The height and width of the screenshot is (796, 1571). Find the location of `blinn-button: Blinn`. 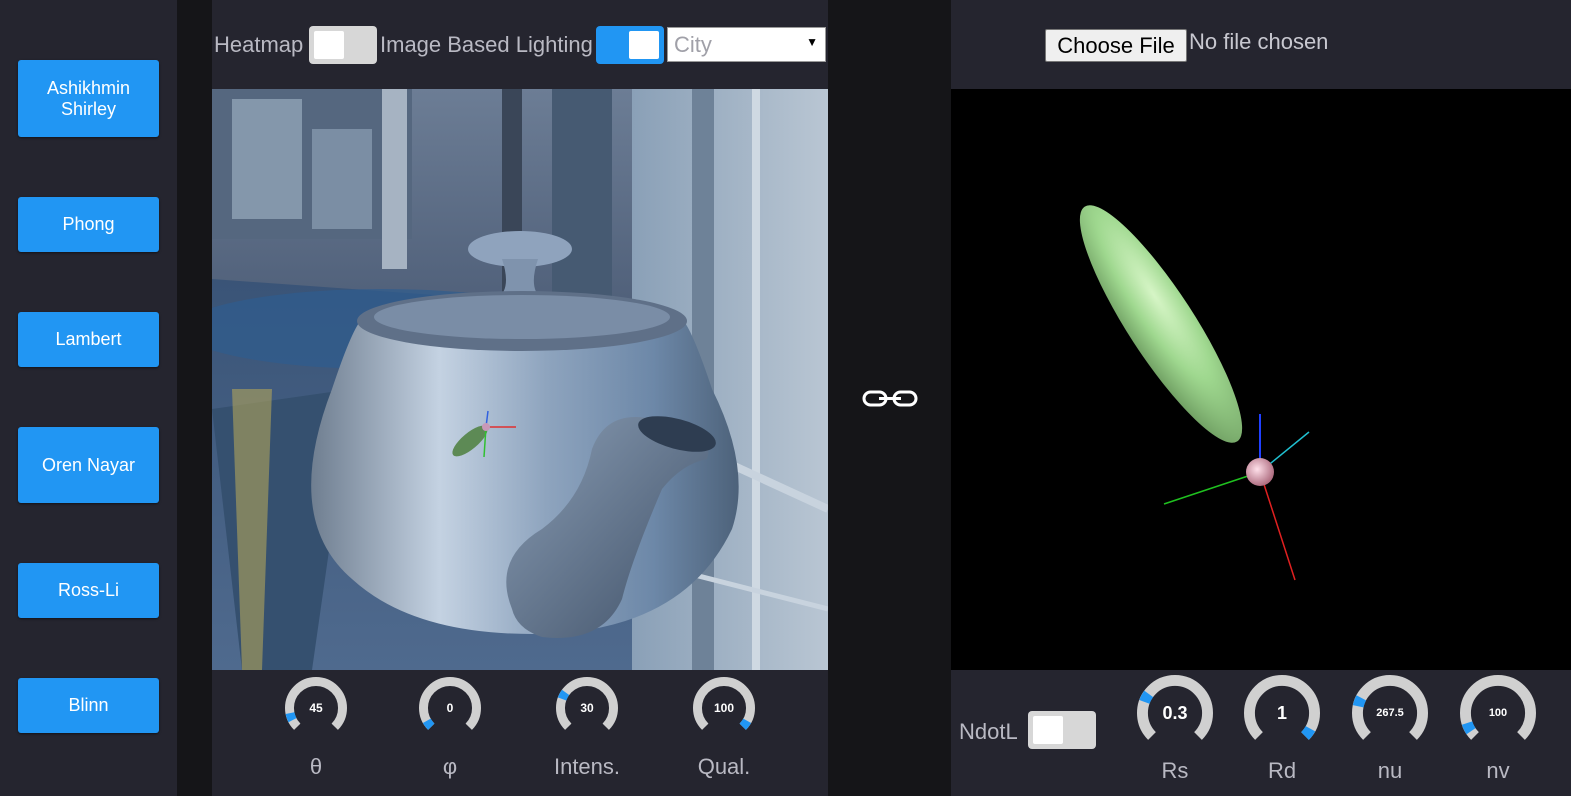

blinn-button: Blinn is located at coordinates (88, 705).